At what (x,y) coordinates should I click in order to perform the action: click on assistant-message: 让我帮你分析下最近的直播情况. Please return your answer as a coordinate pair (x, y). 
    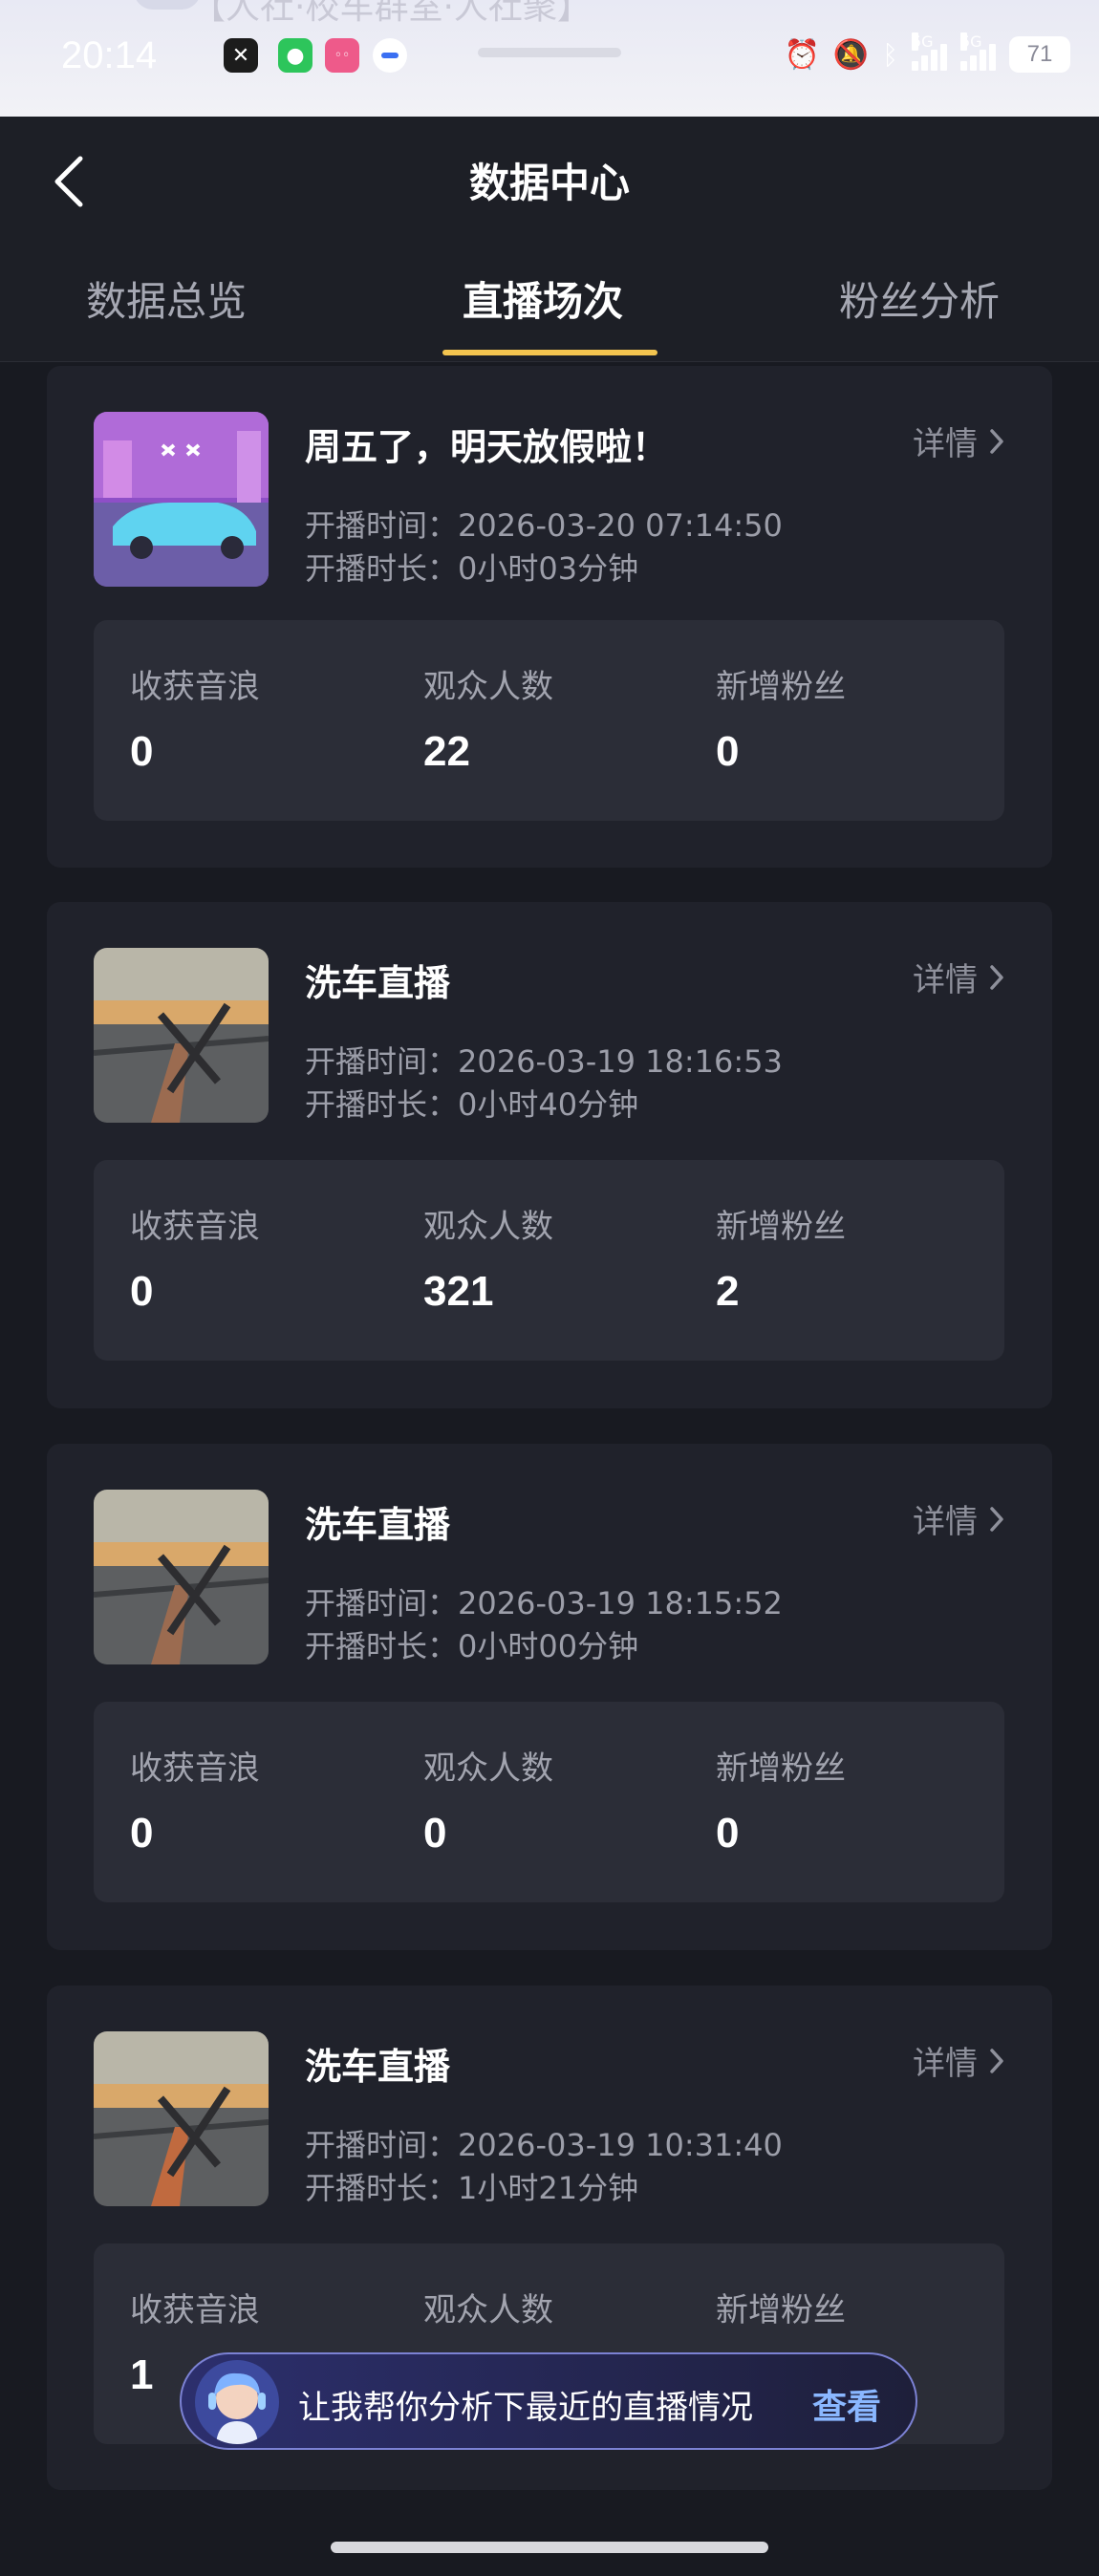
    Looking at the image, I should click on (525, 2408).